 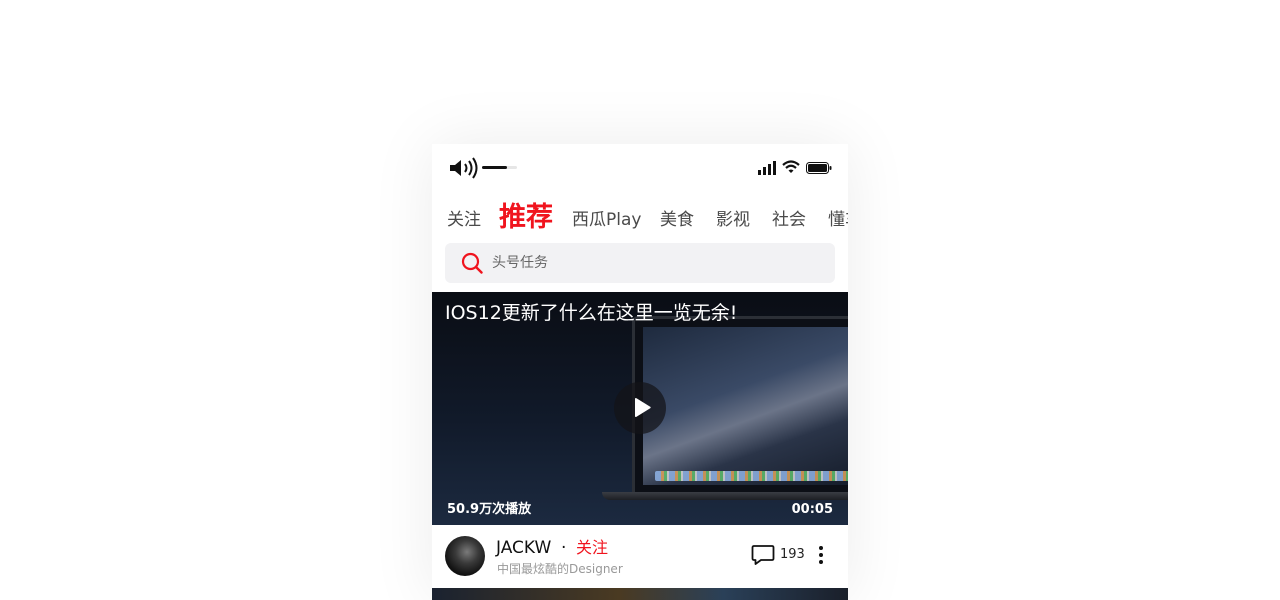 I want to click on volume-slider, so click(x=499, y=167).